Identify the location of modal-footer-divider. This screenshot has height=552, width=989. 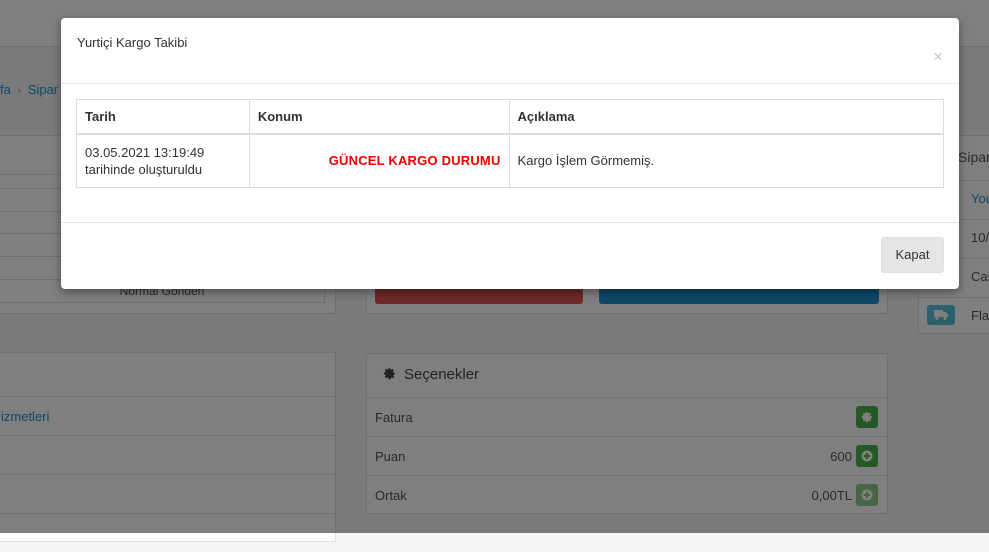
(510, 222).